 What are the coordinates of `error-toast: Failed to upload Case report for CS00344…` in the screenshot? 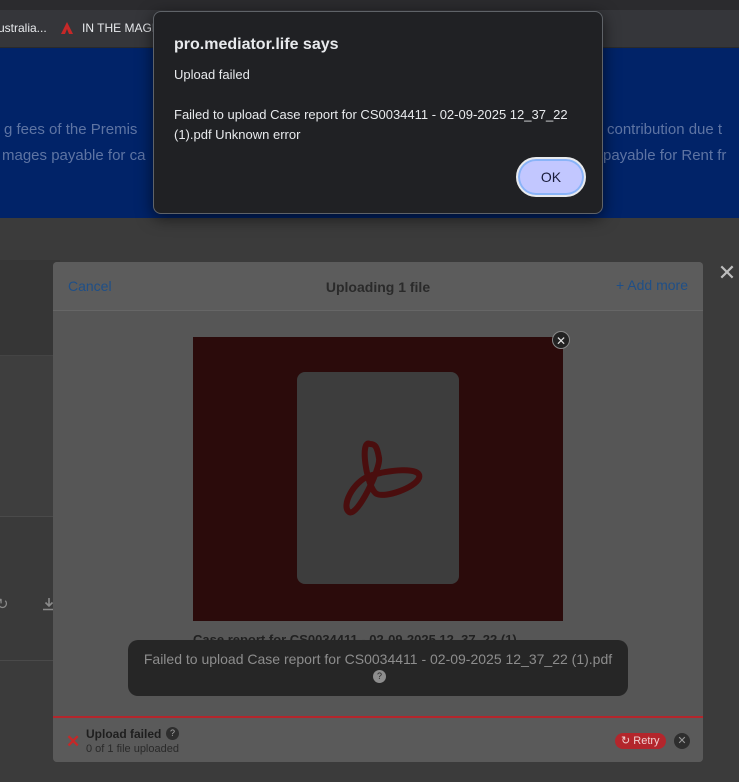 It's located at (378, 668).